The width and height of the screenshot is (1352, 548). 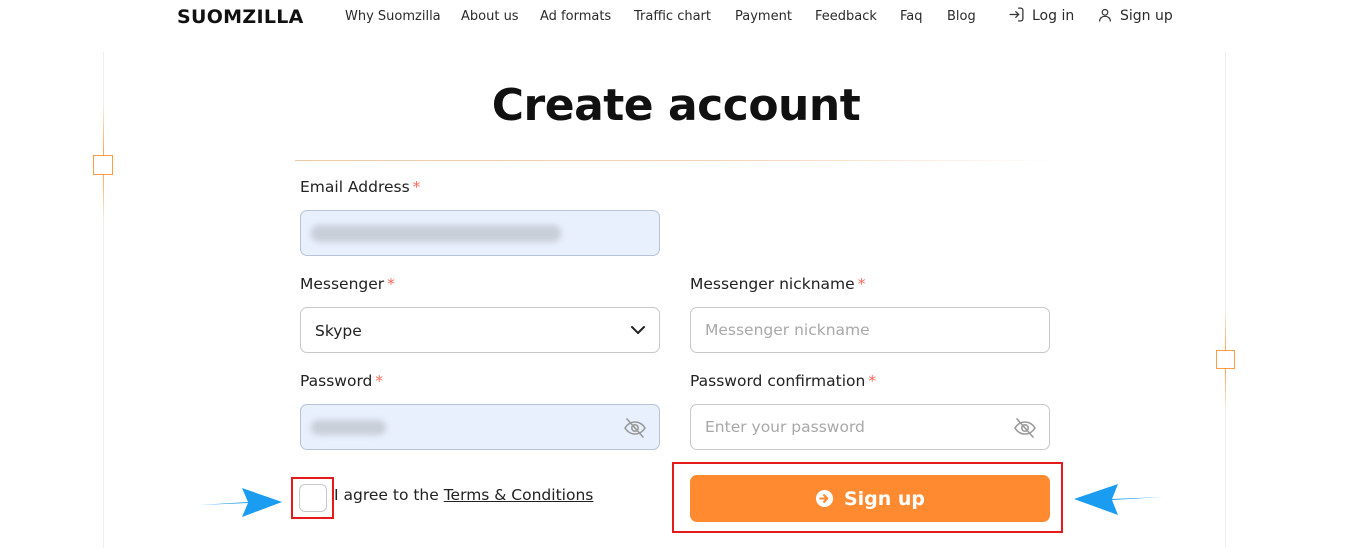 I want to click on nav-payment: Payment, so click(x=763, y=16).